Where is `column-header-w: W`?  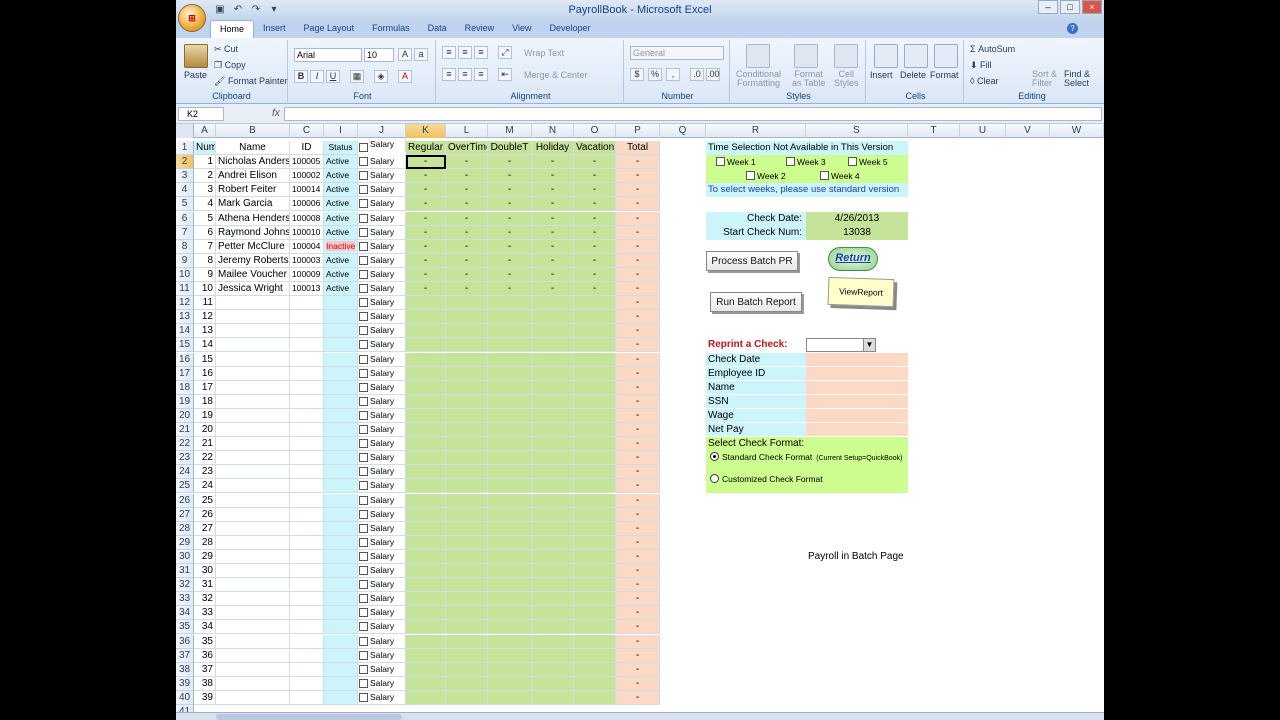 column-header-w: W is located at coordinates (1077, 131).